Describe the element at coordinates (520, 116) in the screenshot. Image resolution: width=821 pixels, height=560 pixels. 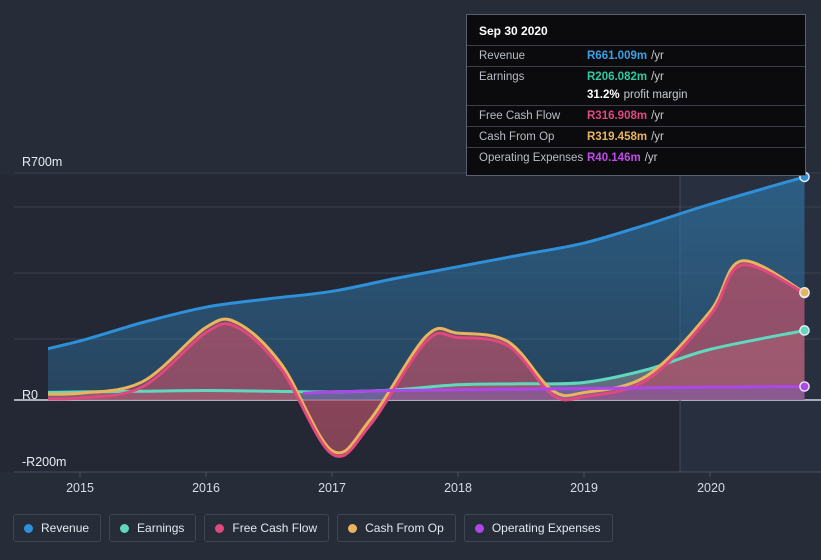
I see `tooltip-label-free-cash-flow: Free Cash Flow` at that location.